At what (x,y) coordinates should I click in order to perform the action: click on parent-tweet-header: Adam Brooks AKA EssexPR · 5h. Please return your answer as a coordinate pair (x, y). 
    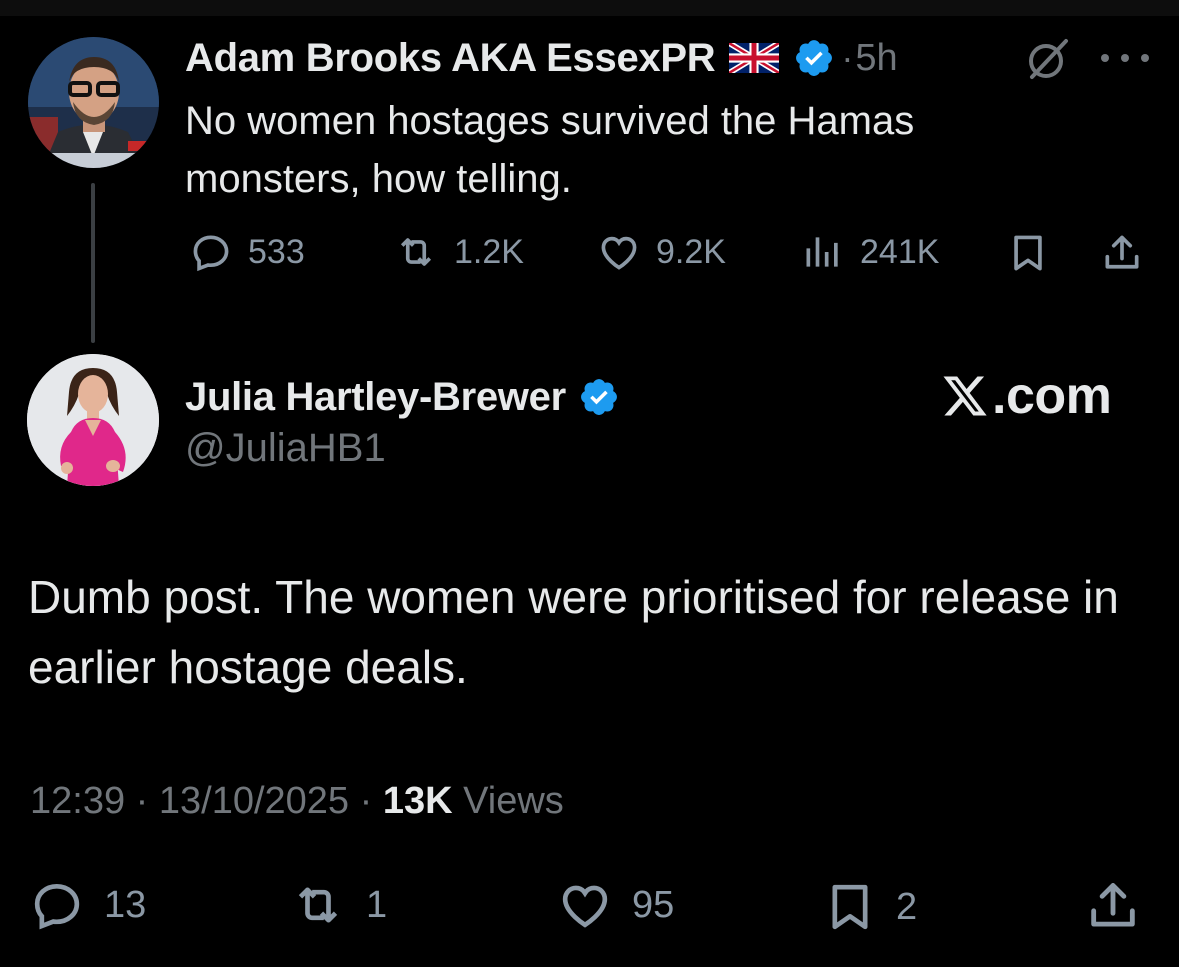
    Looking at the image, I should click on (541, 58).